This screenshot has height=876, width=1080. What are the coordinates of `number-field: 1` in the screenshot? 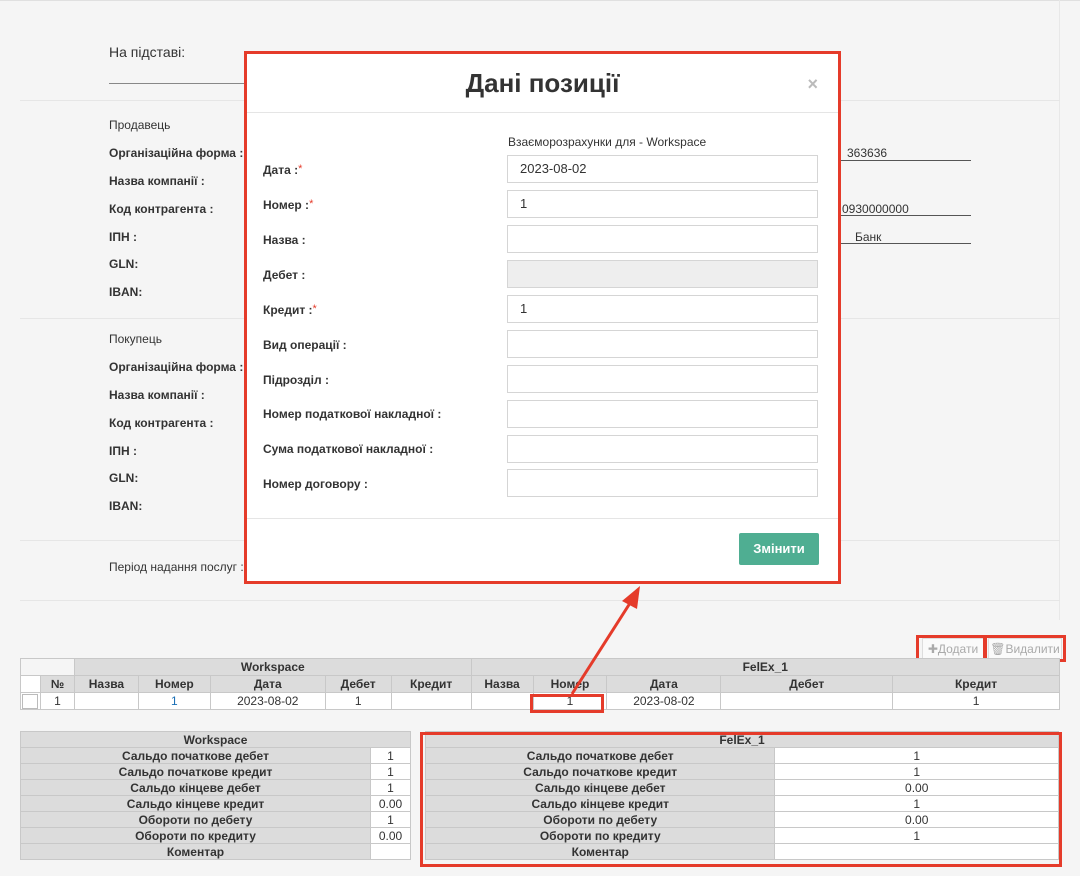 It's located at (662, 204).